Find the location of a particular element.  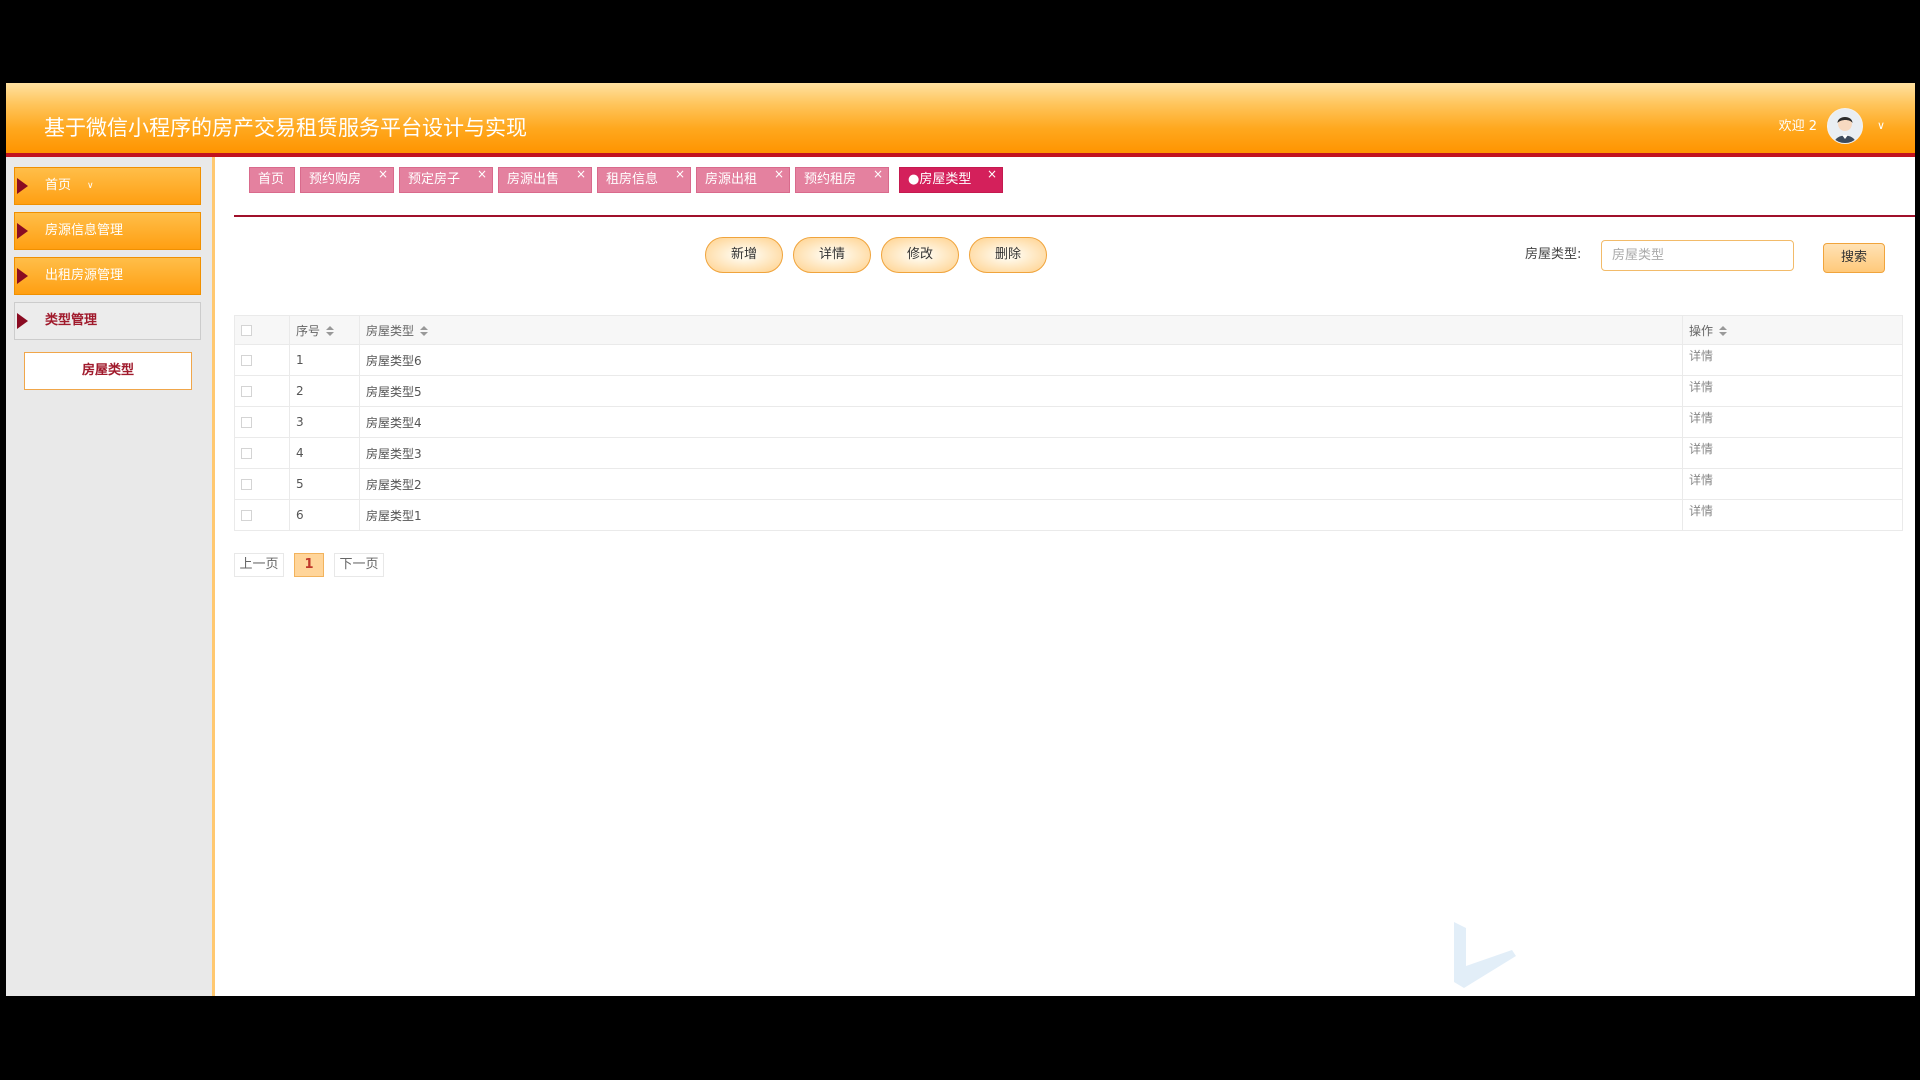

index-cell: 1 is located at coordinates (324, 360).